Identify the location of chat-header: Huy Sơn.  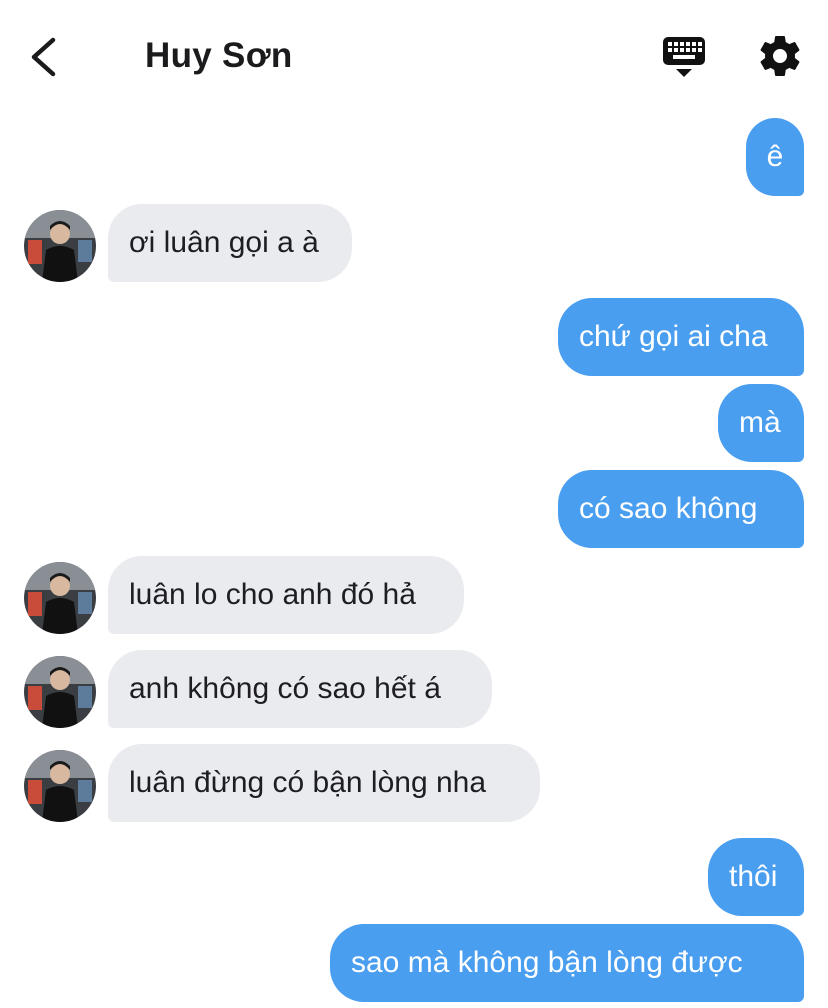
(414, 55).